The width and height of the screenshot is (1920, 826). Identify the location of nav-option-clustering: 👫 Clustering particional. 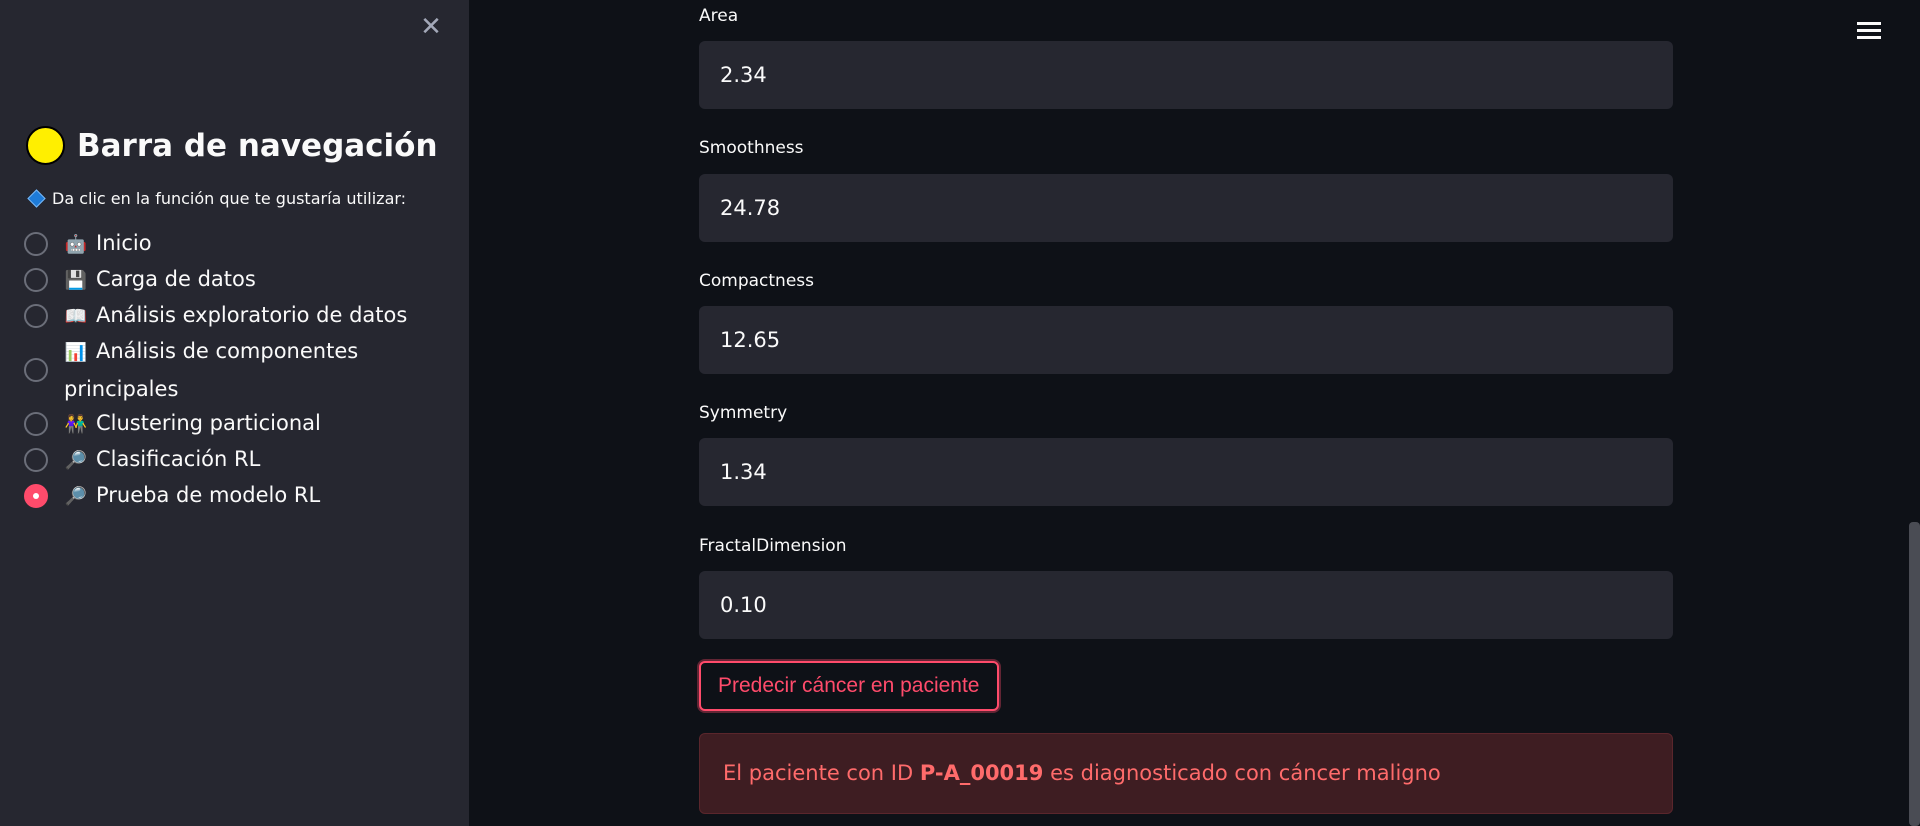
(234, 424).